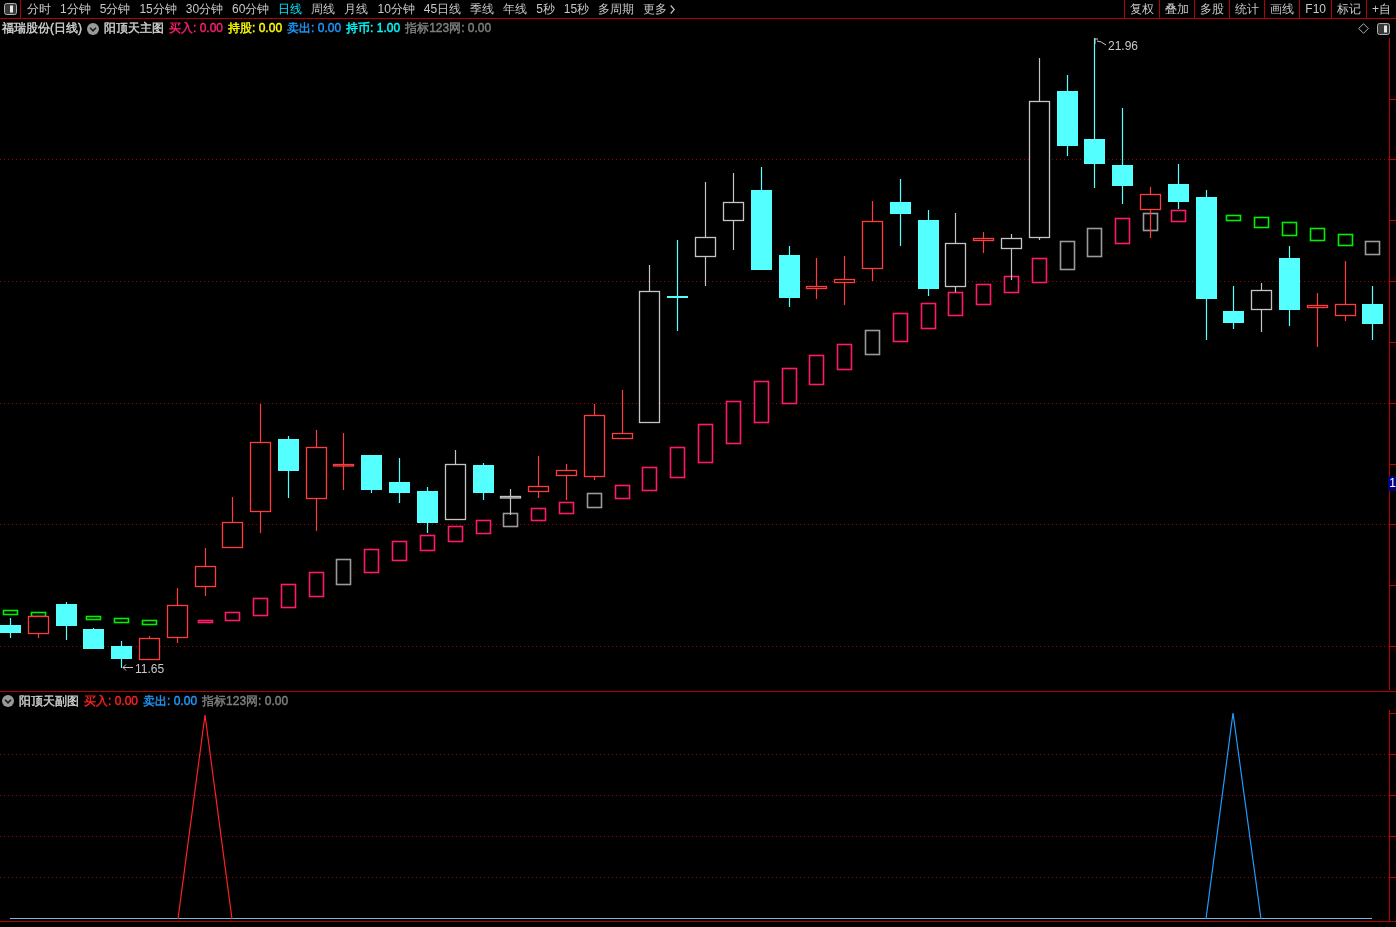 Image resolution: width=1396 pixels, height=927 pixels. Describe the element at coordinates (1100, 42) in the screenshot. I see `leader-line` at that location.